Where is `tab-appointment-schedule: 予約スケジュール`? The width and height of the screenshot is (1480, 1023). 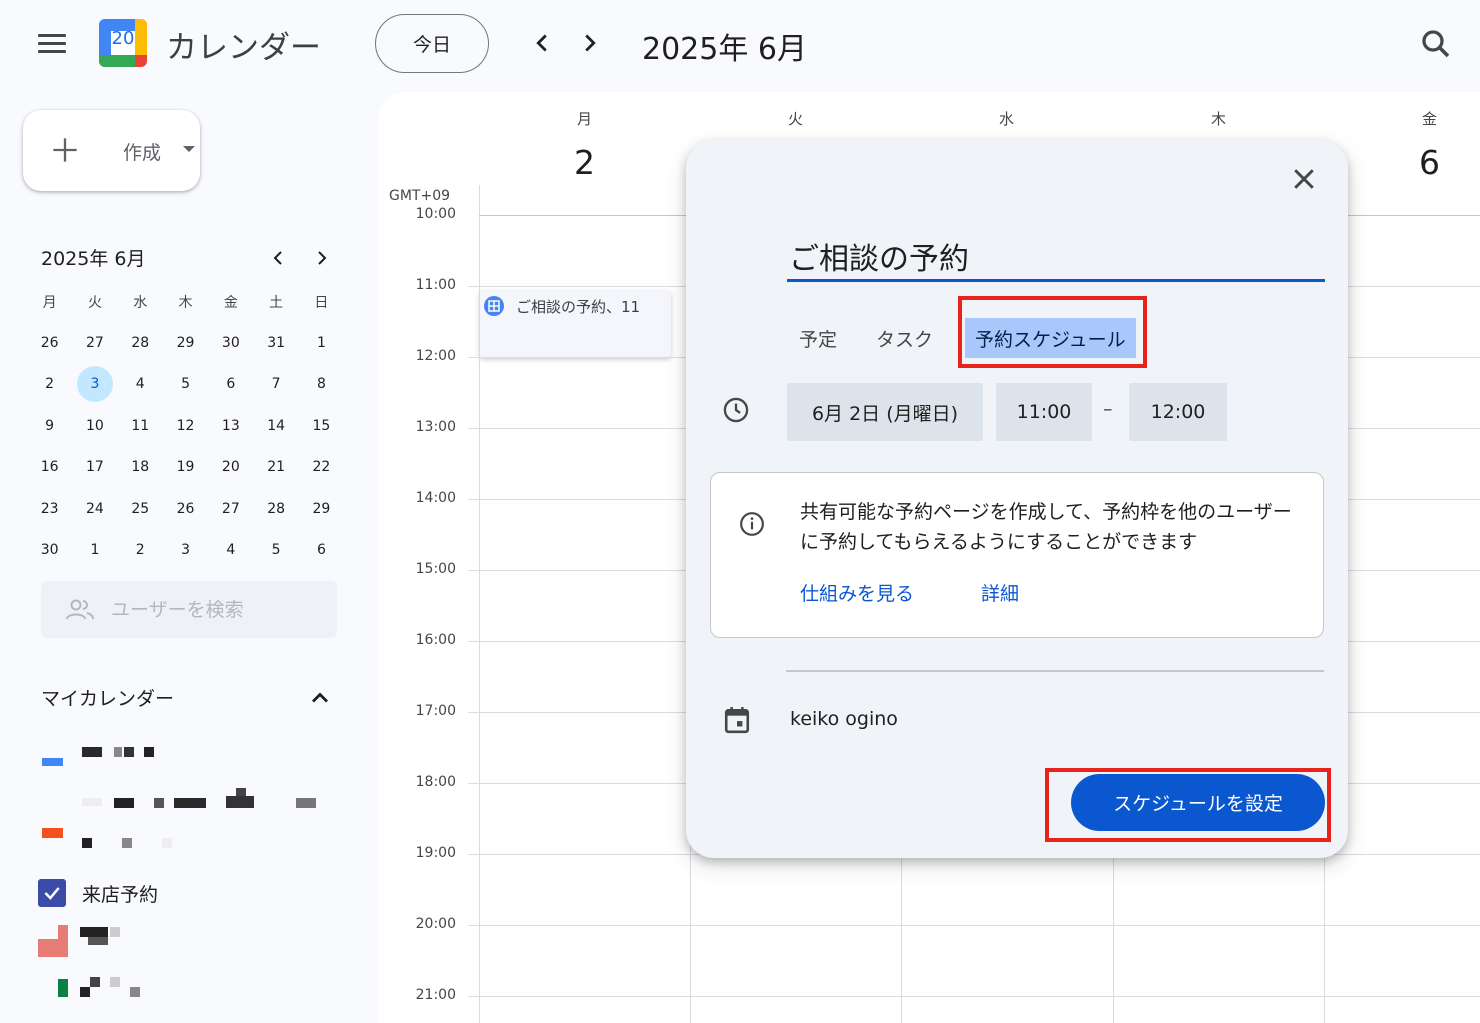 tab-appointment-schedule: 予約スケジュール is located at coordinates (1050, 338).